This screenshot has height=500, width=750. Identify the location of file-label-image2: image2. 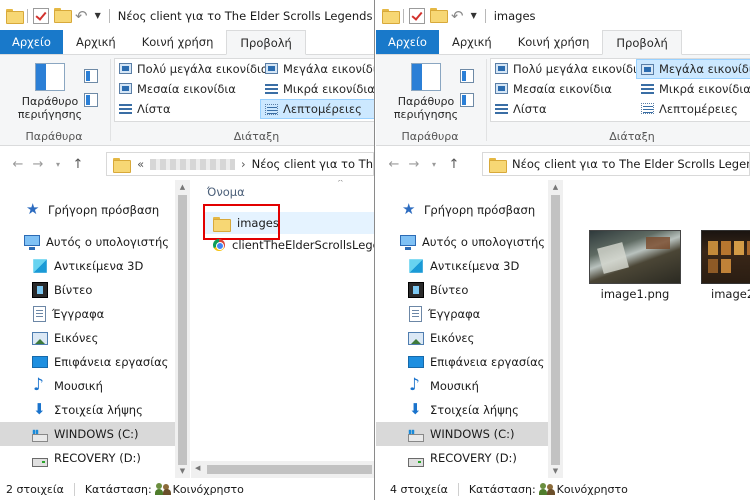
(720, 294).